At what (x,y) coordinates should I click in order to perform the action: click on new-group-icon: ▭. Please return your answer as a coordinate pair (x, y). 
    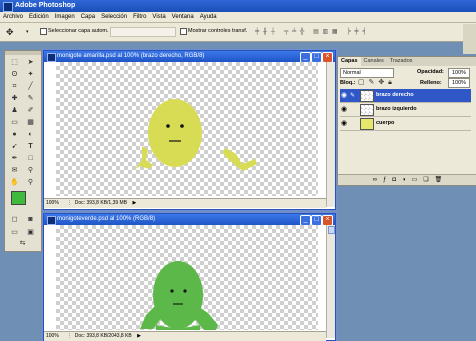
    Looking at the image, I should click on (415, 180).